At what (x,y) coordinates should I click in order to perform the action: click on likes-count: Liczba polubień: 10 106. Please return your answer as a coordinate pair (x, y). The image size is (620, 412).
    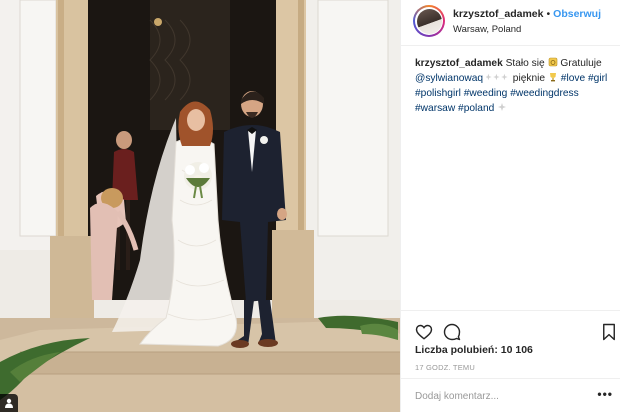
    Looking at the image, I should click on (474, 350).